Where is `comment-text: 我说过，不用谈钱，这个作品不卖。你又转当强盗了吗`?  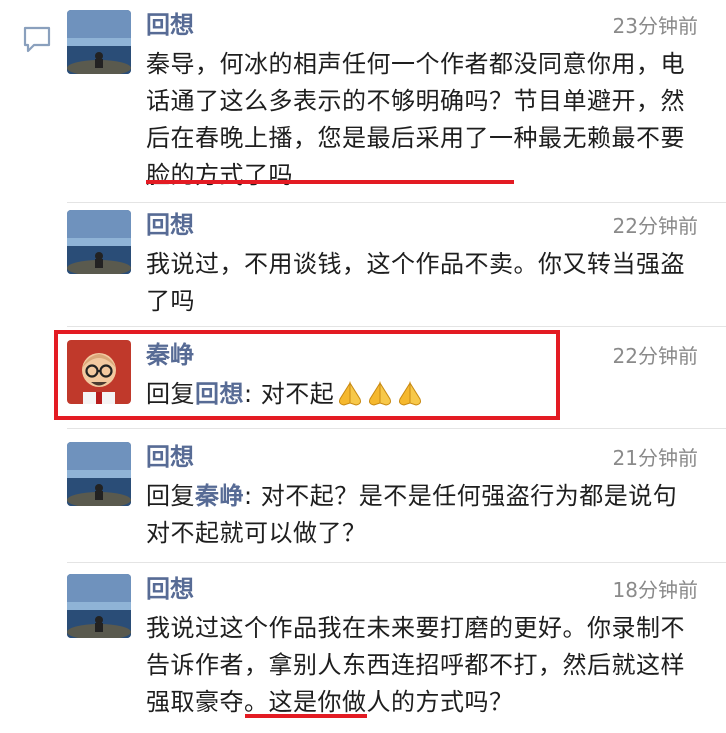
comment-text: 我说过，不用谈钱，这个作品不卖。你又转当强盗了吗 is located at coordinates (415, 282).